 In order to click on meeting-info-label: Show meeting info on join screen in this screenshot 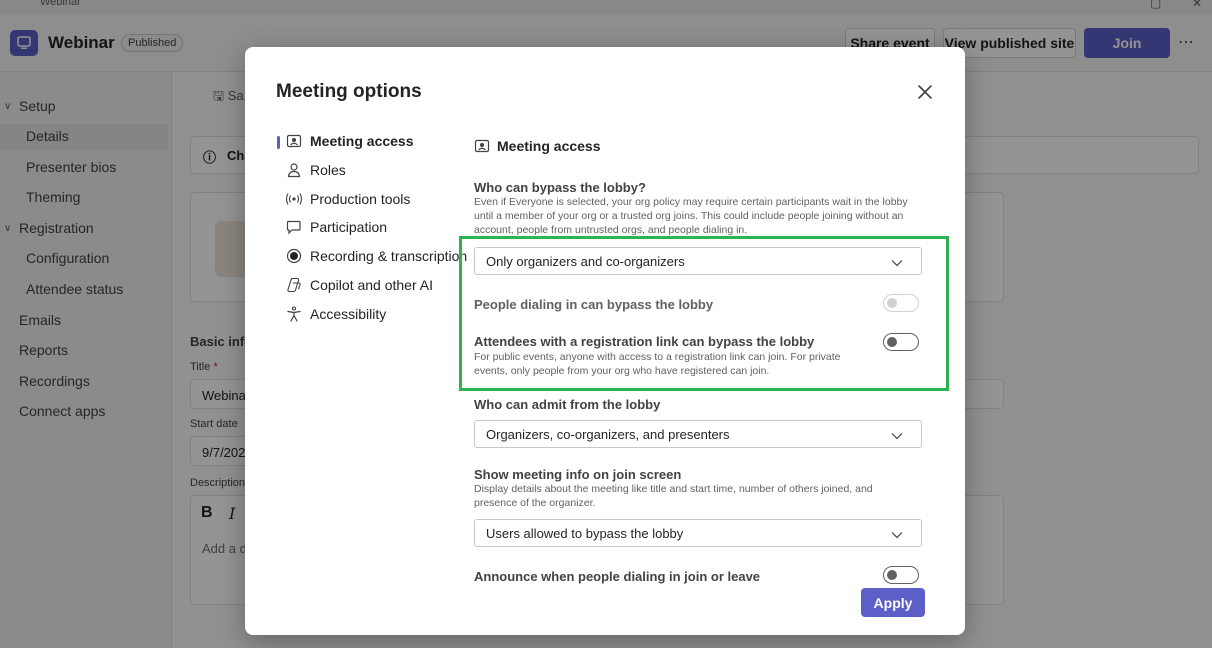, I will do `click(578, 474)`.